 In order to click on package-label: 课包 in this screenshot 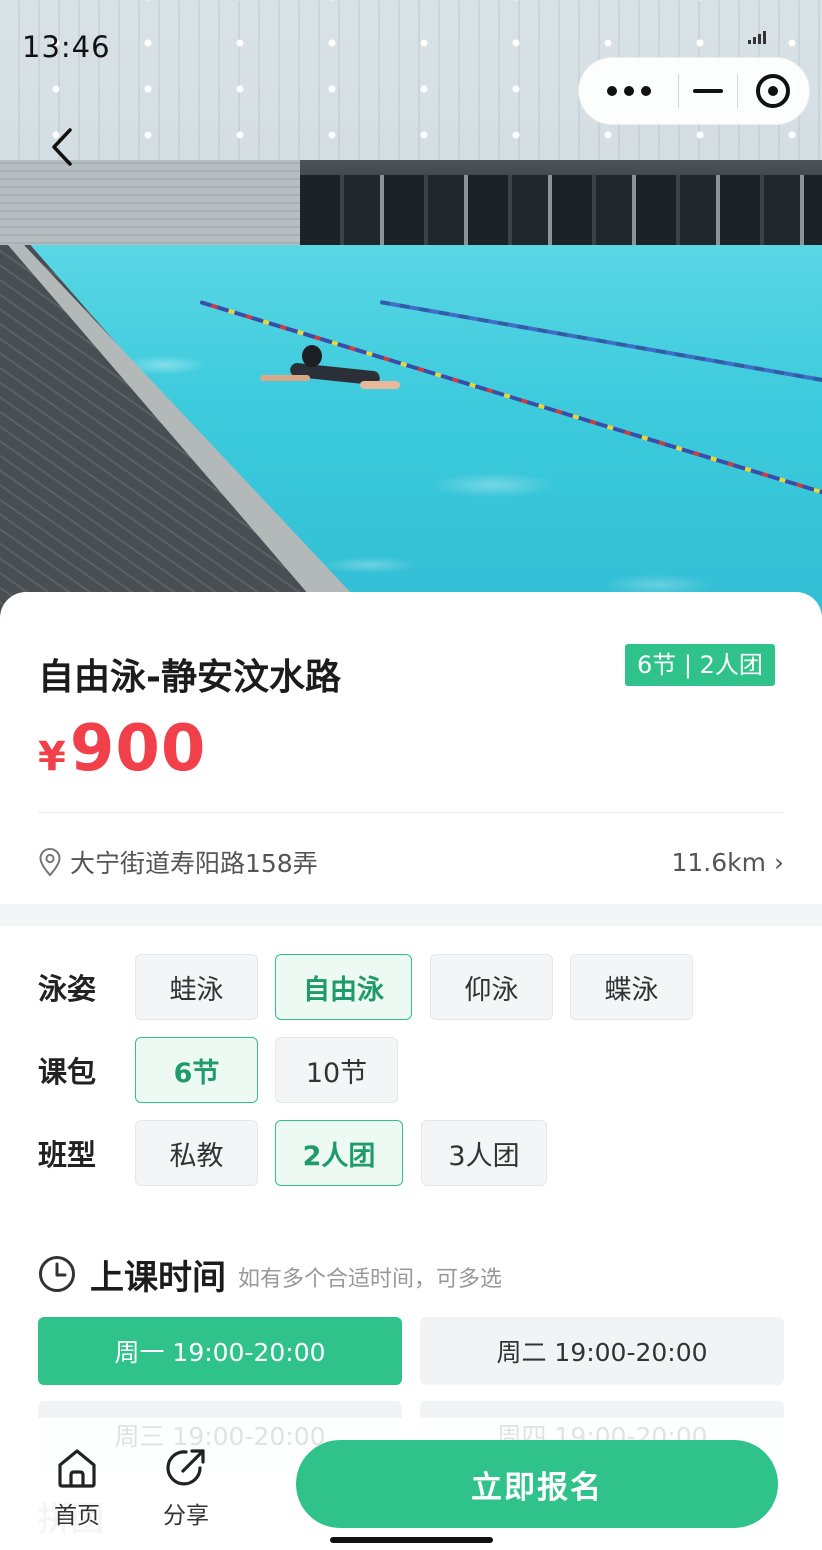, I will do `click(67, 1072)`.